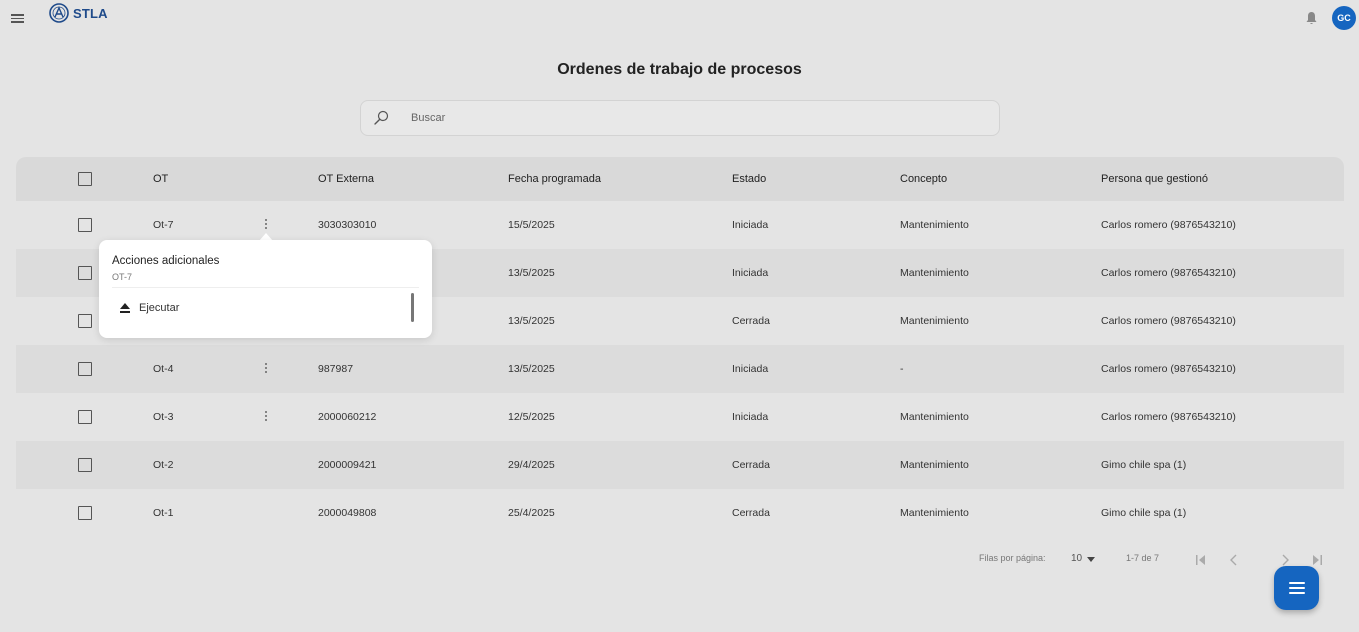 This screenshot has height=632, width=1359. What do you see at coordinates (163, 369) in the screenshot?
I see `cell-ot: Ot-4` at bounding box center [163, 369].